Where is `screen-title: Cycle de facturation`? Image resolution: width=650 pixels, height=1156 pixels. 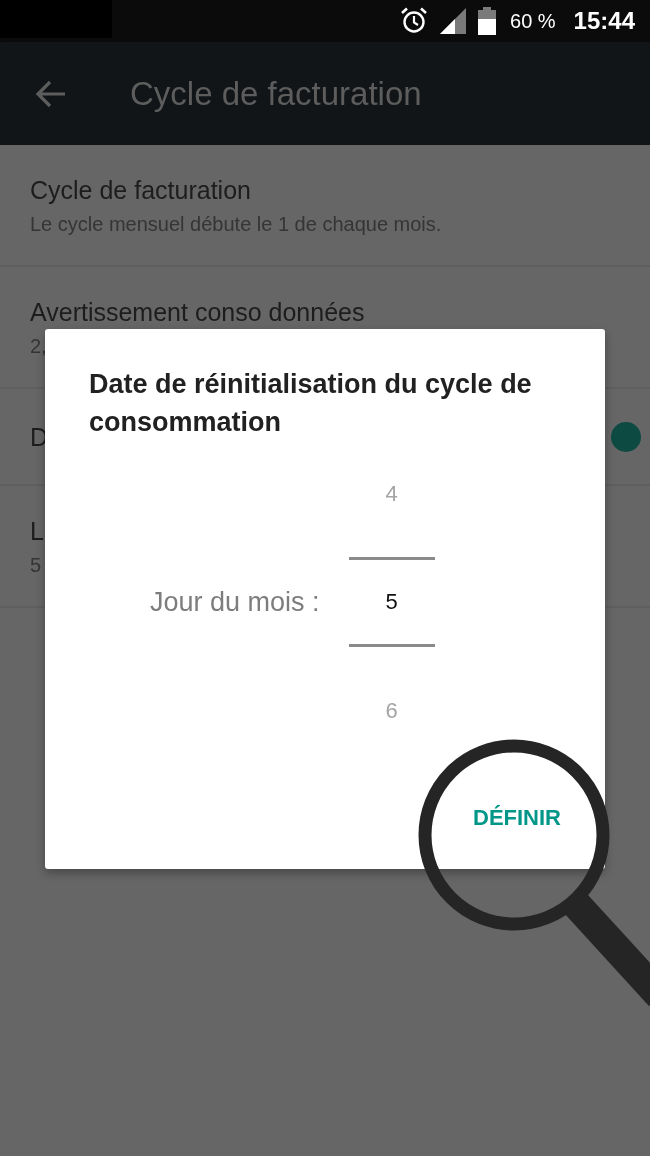 screen-title: Cycle de facturation is located at coordinates (276, 93).